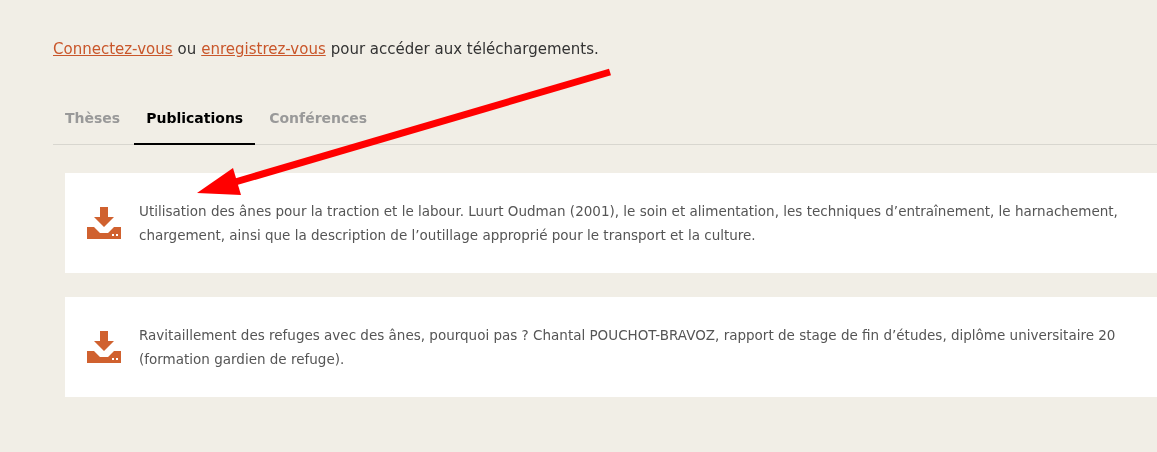 The width and height of the screenshot is (1157, 452). What do you see at coordinates (628, 211) in the screenshot?
I see `publication-text: Utilisation des ânes pour la traction et le labour. Luurt Oudman (2001), le soin et alimentation, les techniques d’entraînement, le harnachement,` at bounding box center [628, 211].